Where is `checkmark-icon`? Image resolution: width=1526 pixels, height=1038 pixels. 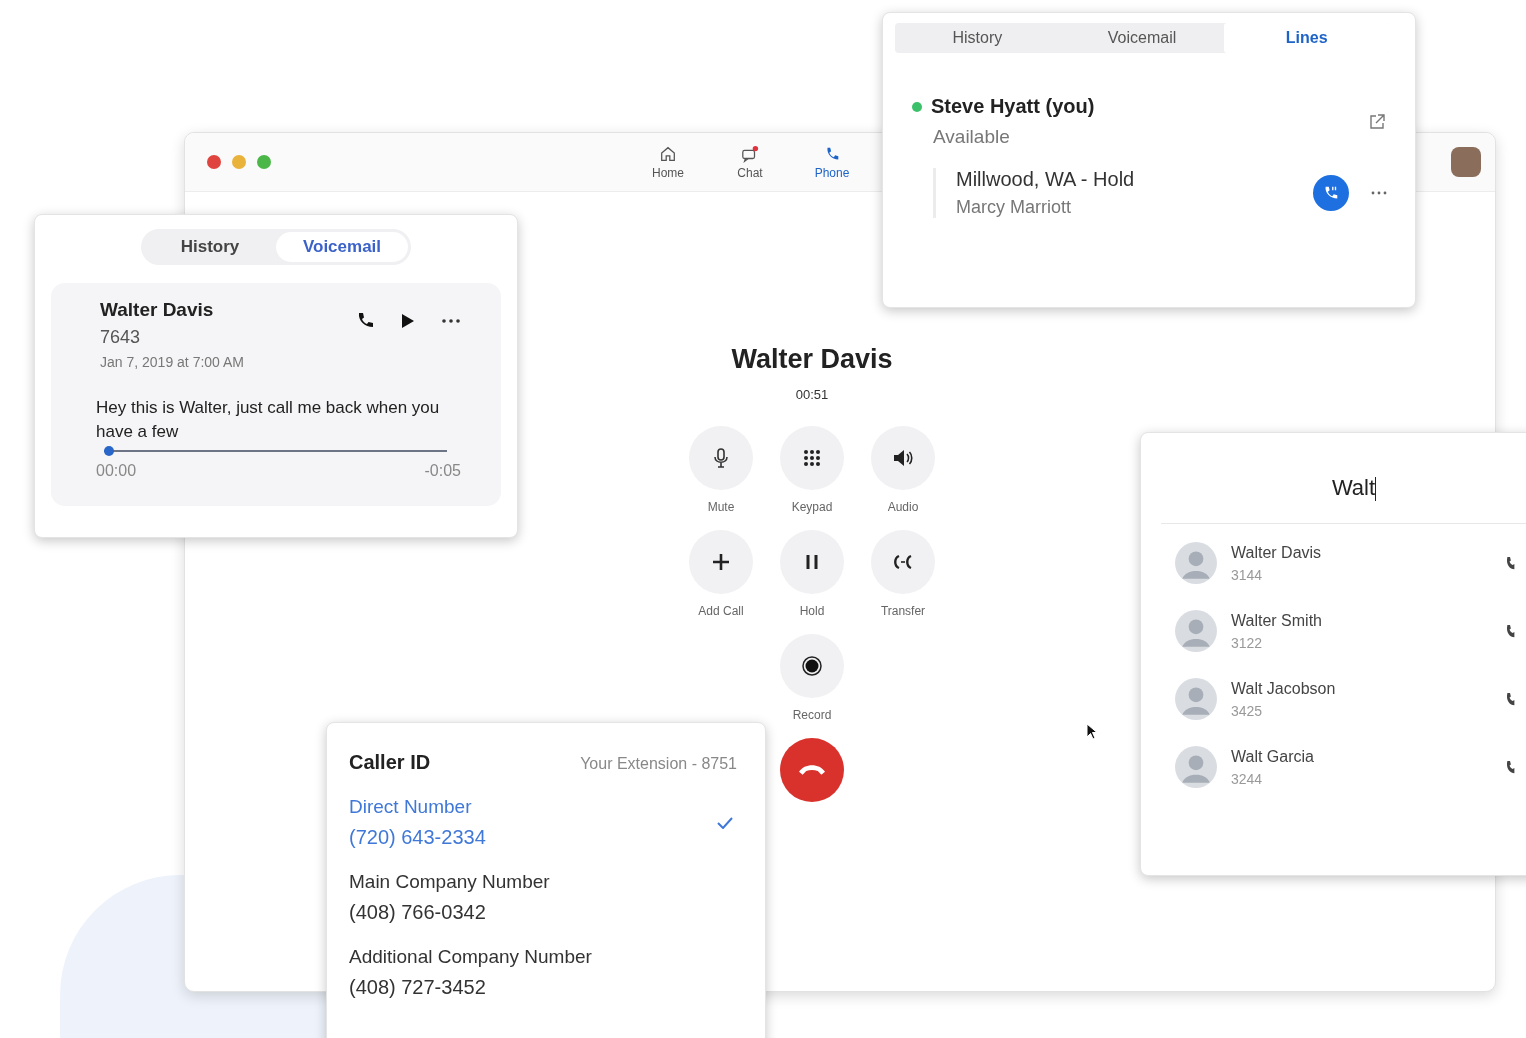
checkmark-icon is located at coordinates (725, 822).